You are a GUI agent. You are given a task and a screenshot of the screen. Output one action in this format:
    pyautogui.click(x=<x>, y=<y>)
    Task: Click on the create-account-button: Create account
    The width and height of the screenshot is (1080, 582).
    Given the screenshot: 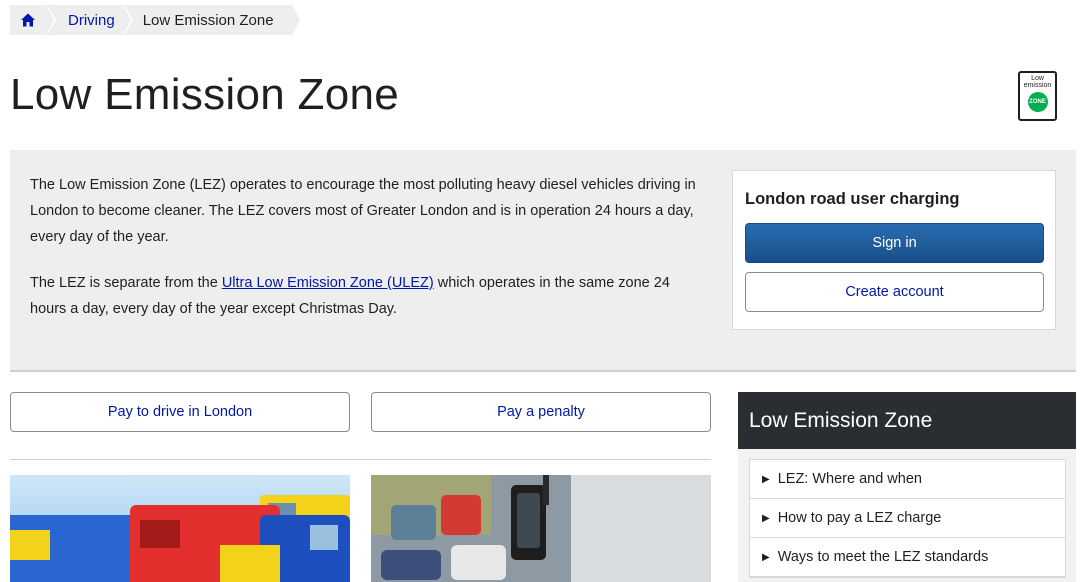 What is the action you would take?
    pyautogui.click(x=894, y=292)
    